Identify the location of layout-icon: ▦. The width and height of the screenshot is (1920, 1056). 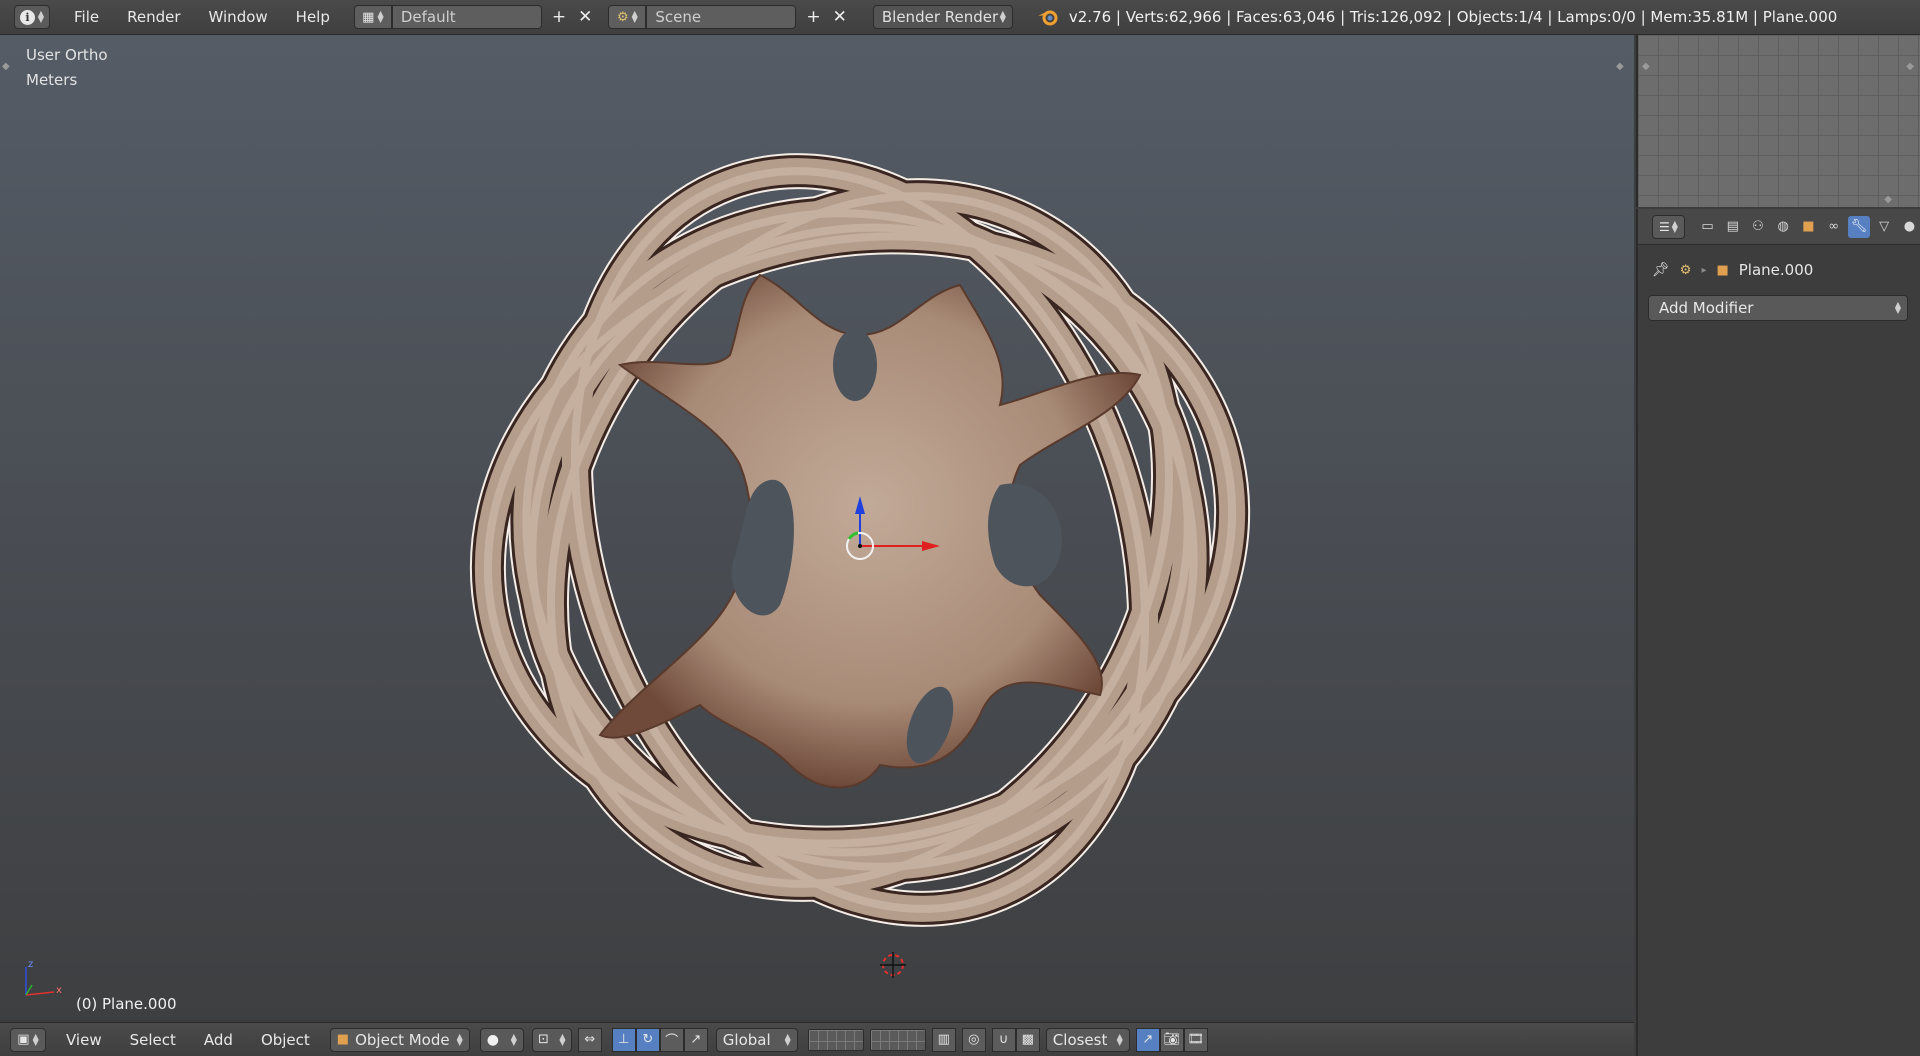
(368, 17).